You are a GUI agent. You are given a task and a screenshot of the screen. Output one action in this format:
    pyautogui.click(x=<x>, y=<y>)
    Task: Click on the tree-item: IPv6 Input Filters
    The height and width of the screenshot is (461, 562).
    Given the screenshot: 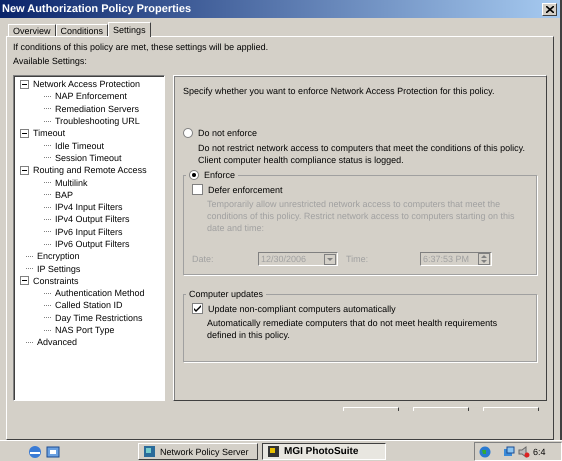 What is the action you would take?
    pyautogui.click(x=89, y=231)
    